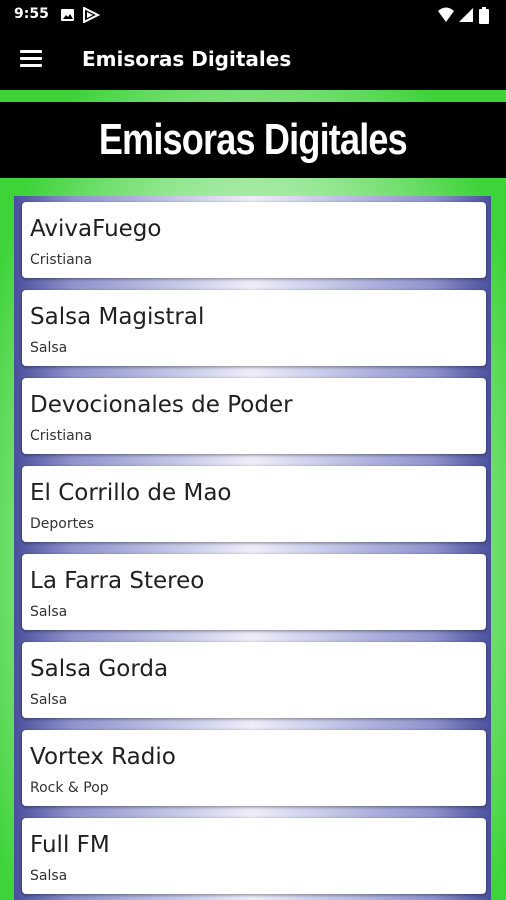  What do you see at coordinates (484, 15) in the screenshot?
I see `battery-icon` at bounding box center [484, 15].